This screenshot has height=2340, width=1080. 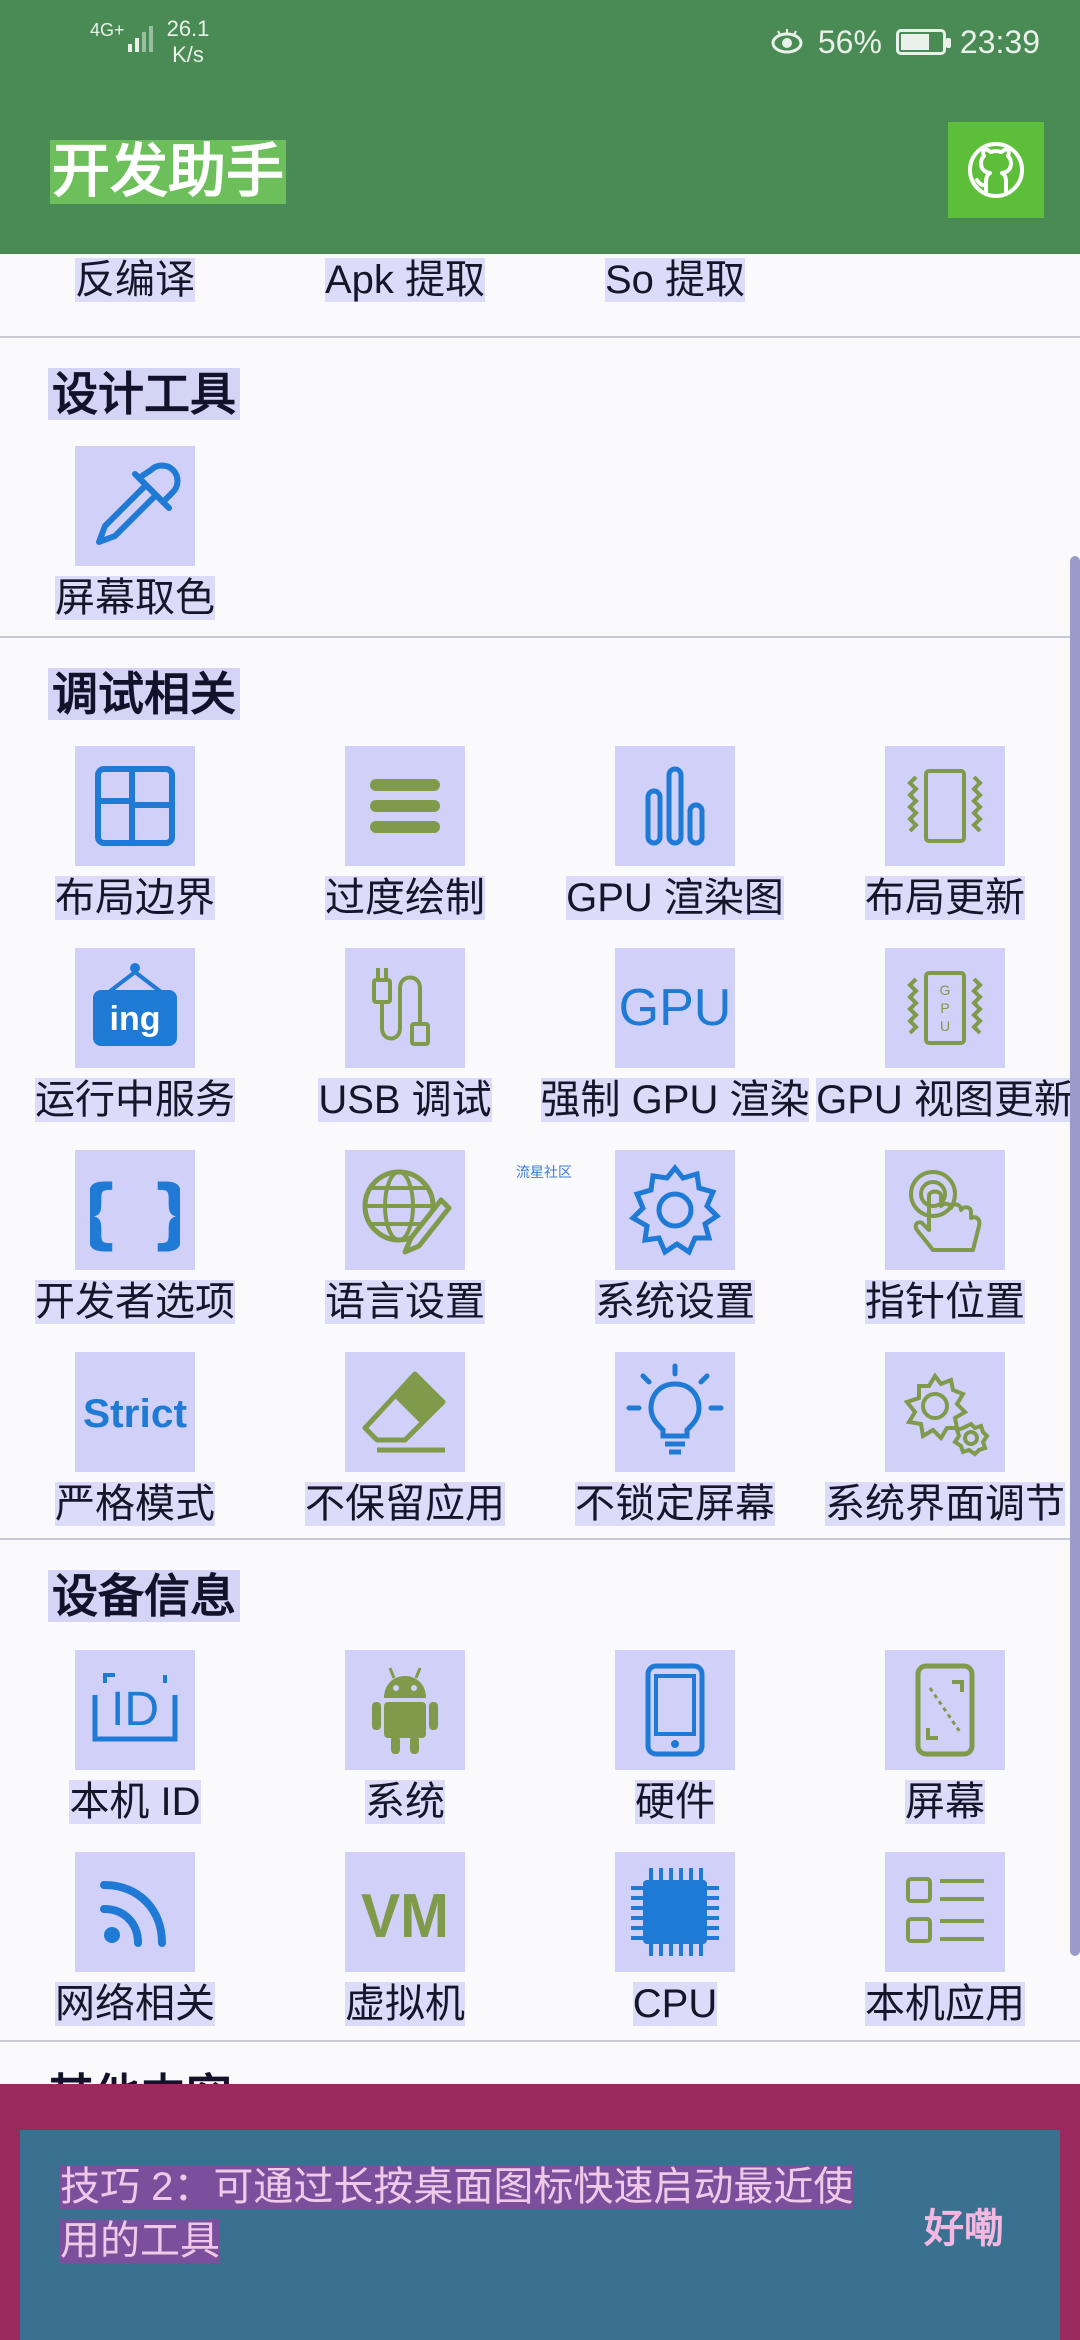 I want to click on strict-text-icon: Strict, so click(x=135, y=1414).